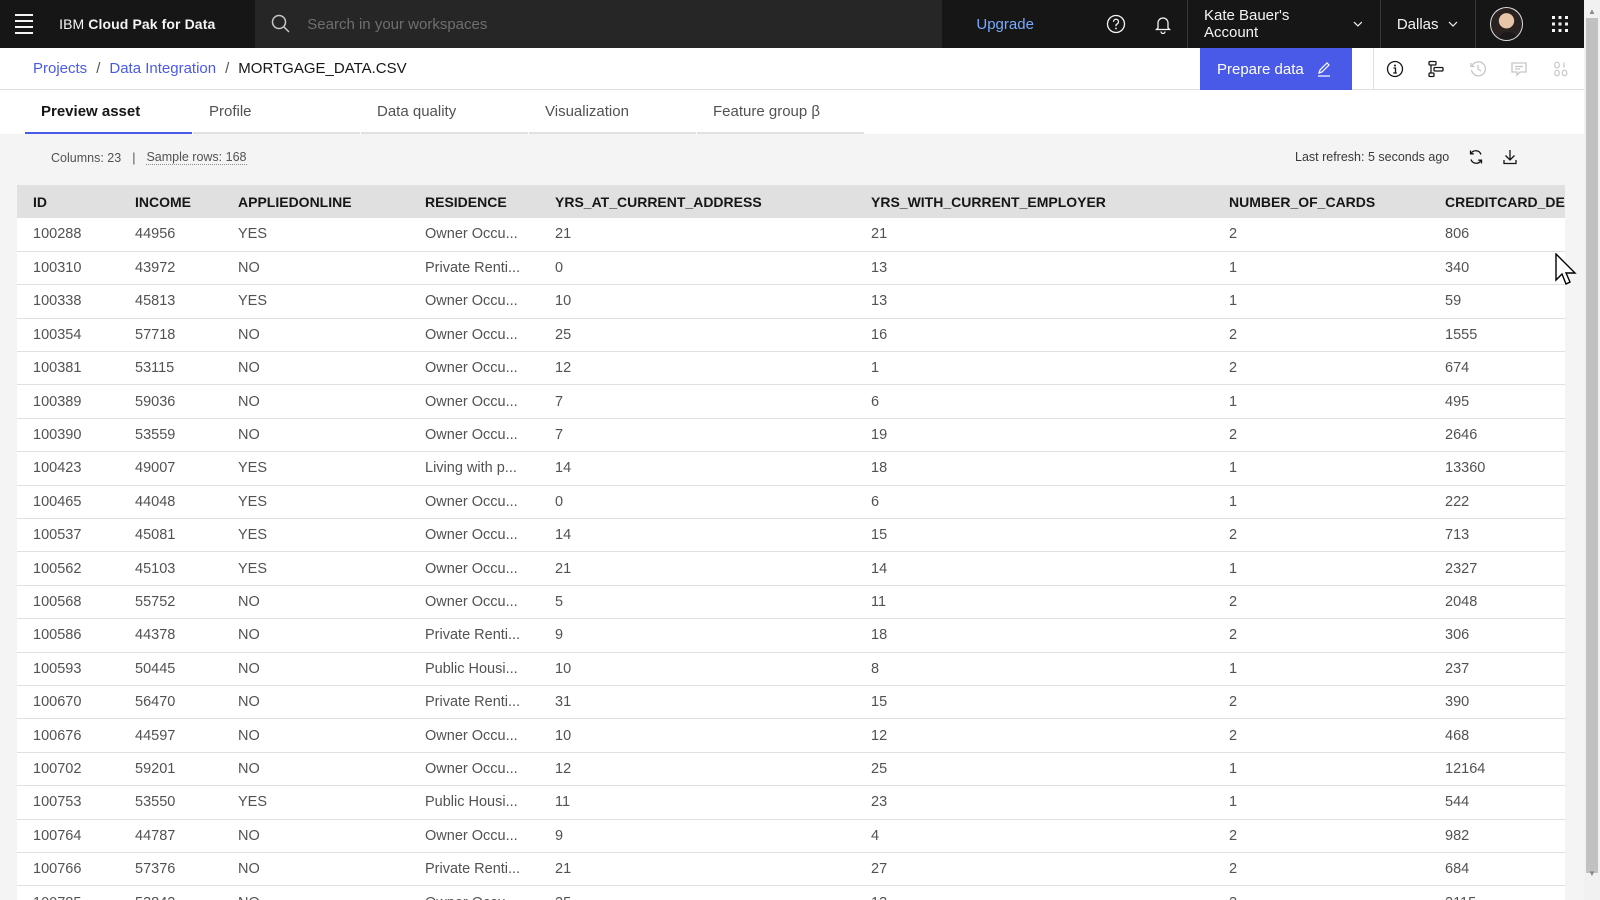 Image resolution: width=1600 pixels, height=900 pixels. Describe the element at coordinates (607, 24) in the screenshot. I see `search-input` at that location.